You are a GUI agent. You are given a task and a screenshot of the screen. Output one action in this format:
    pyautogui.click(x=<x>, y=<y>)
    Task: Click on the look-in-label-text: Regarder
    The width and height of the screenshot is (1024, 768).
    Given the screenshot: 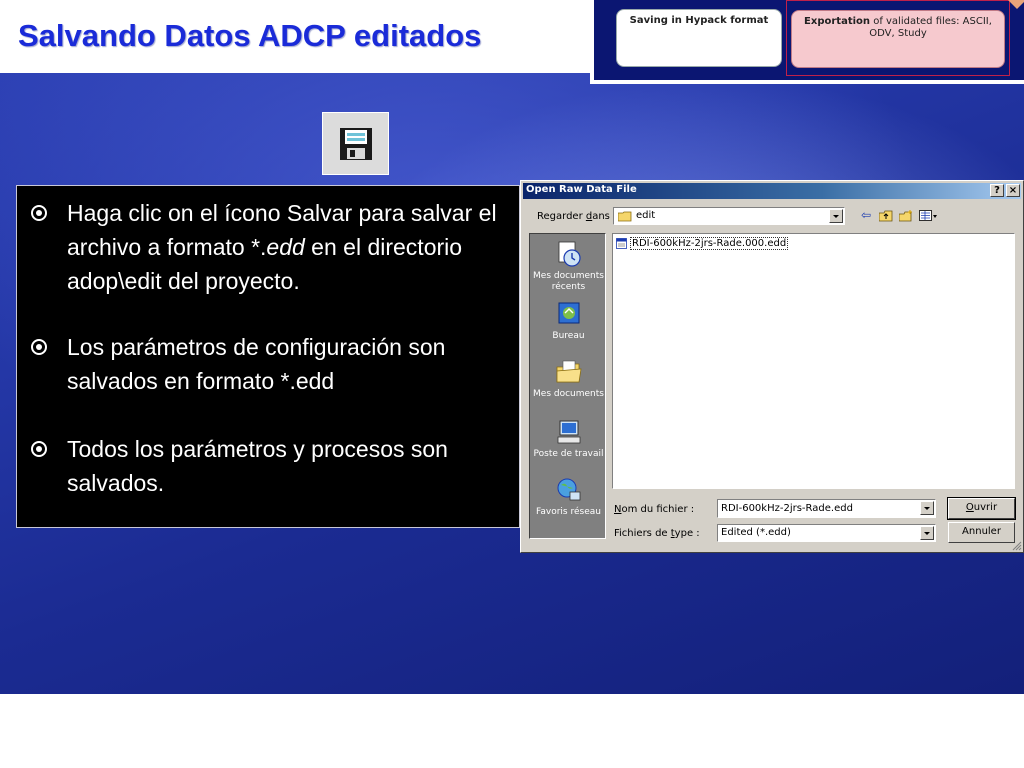 What is the action you would take?
    pyautogui.click(x=561, y=216)
    